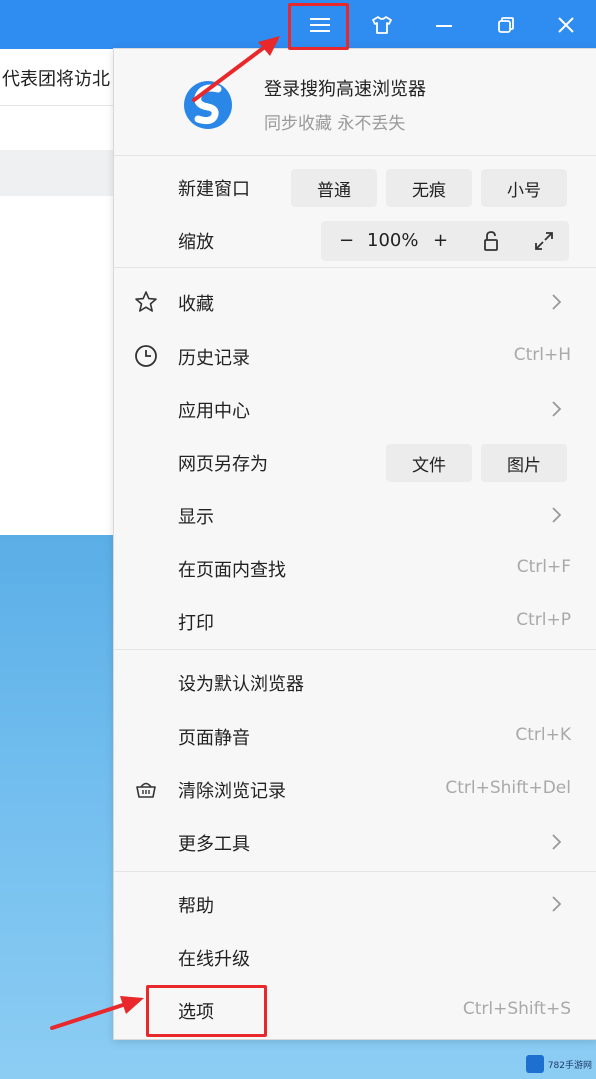 The height and width of the screenshot is (1079, 596). What do you see at coordinates (543, 567) in the screenshot?
I see `shortcut-text: Ctrl+F` at bounding box center [543, 567].